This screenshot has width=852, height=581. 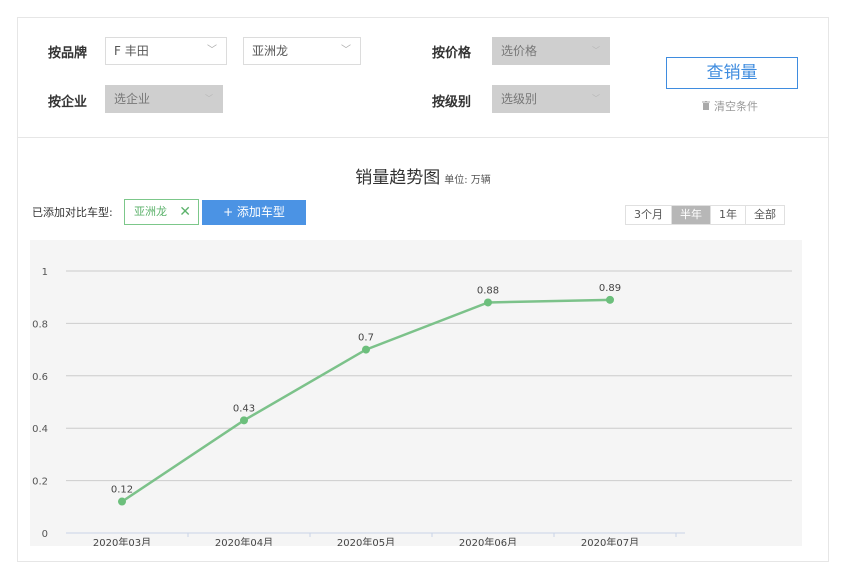 I want to click on y-tick-label: 0.6, so click(x=40, y=377).